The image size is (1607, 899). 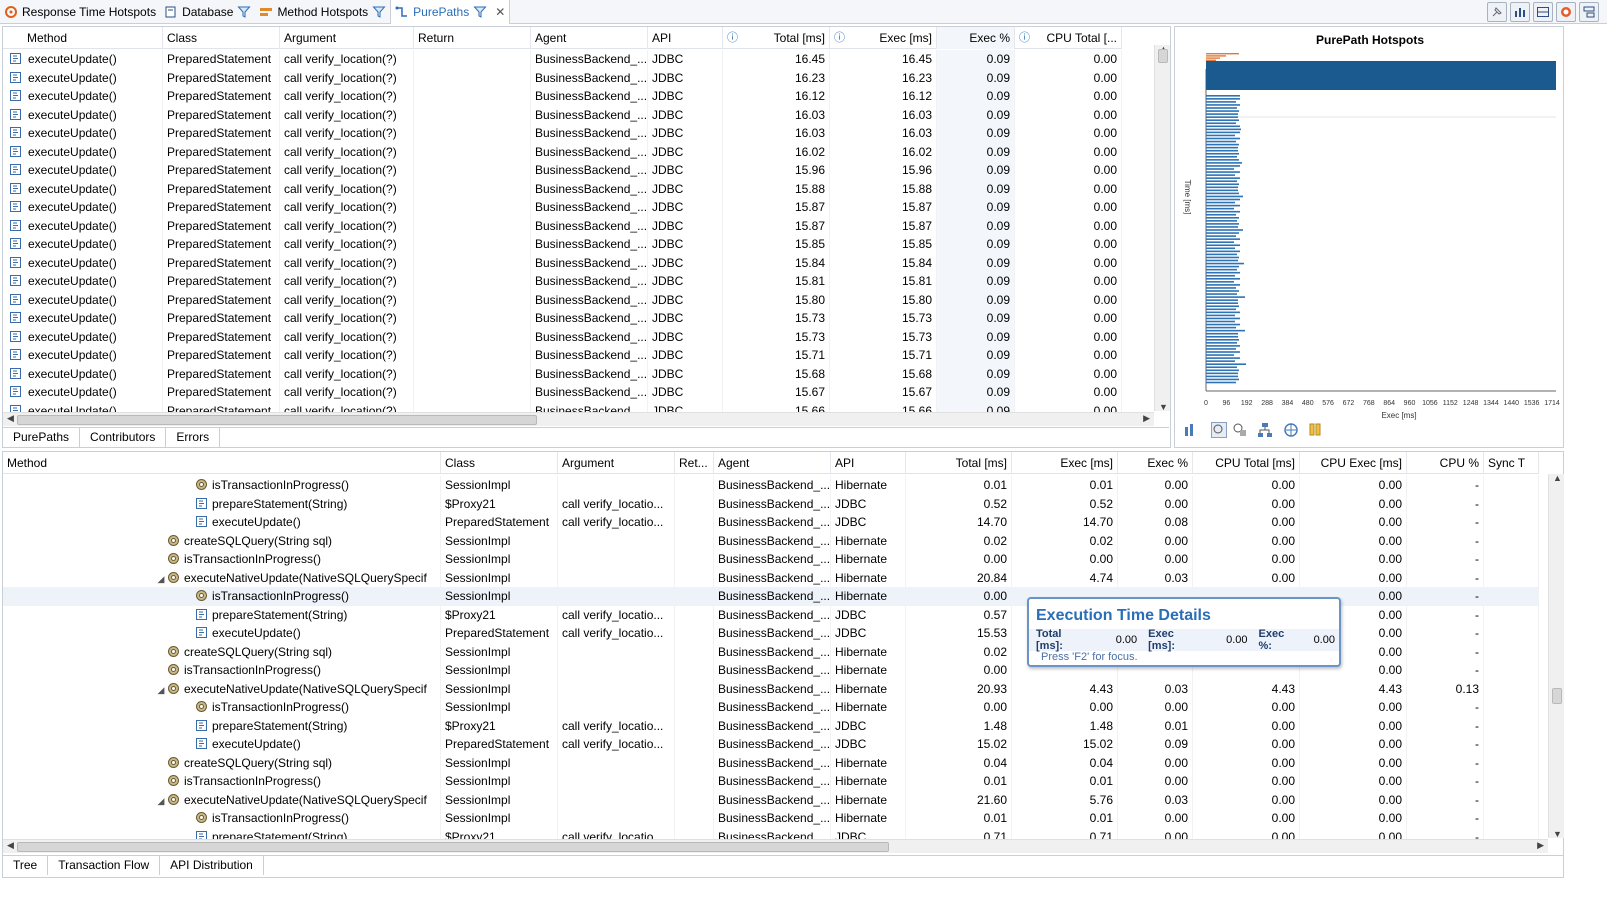 What do you see at coordinates (1221, 327) in the screenshot?
I see `hotspot-bar` at bounding box center [1221, 327].